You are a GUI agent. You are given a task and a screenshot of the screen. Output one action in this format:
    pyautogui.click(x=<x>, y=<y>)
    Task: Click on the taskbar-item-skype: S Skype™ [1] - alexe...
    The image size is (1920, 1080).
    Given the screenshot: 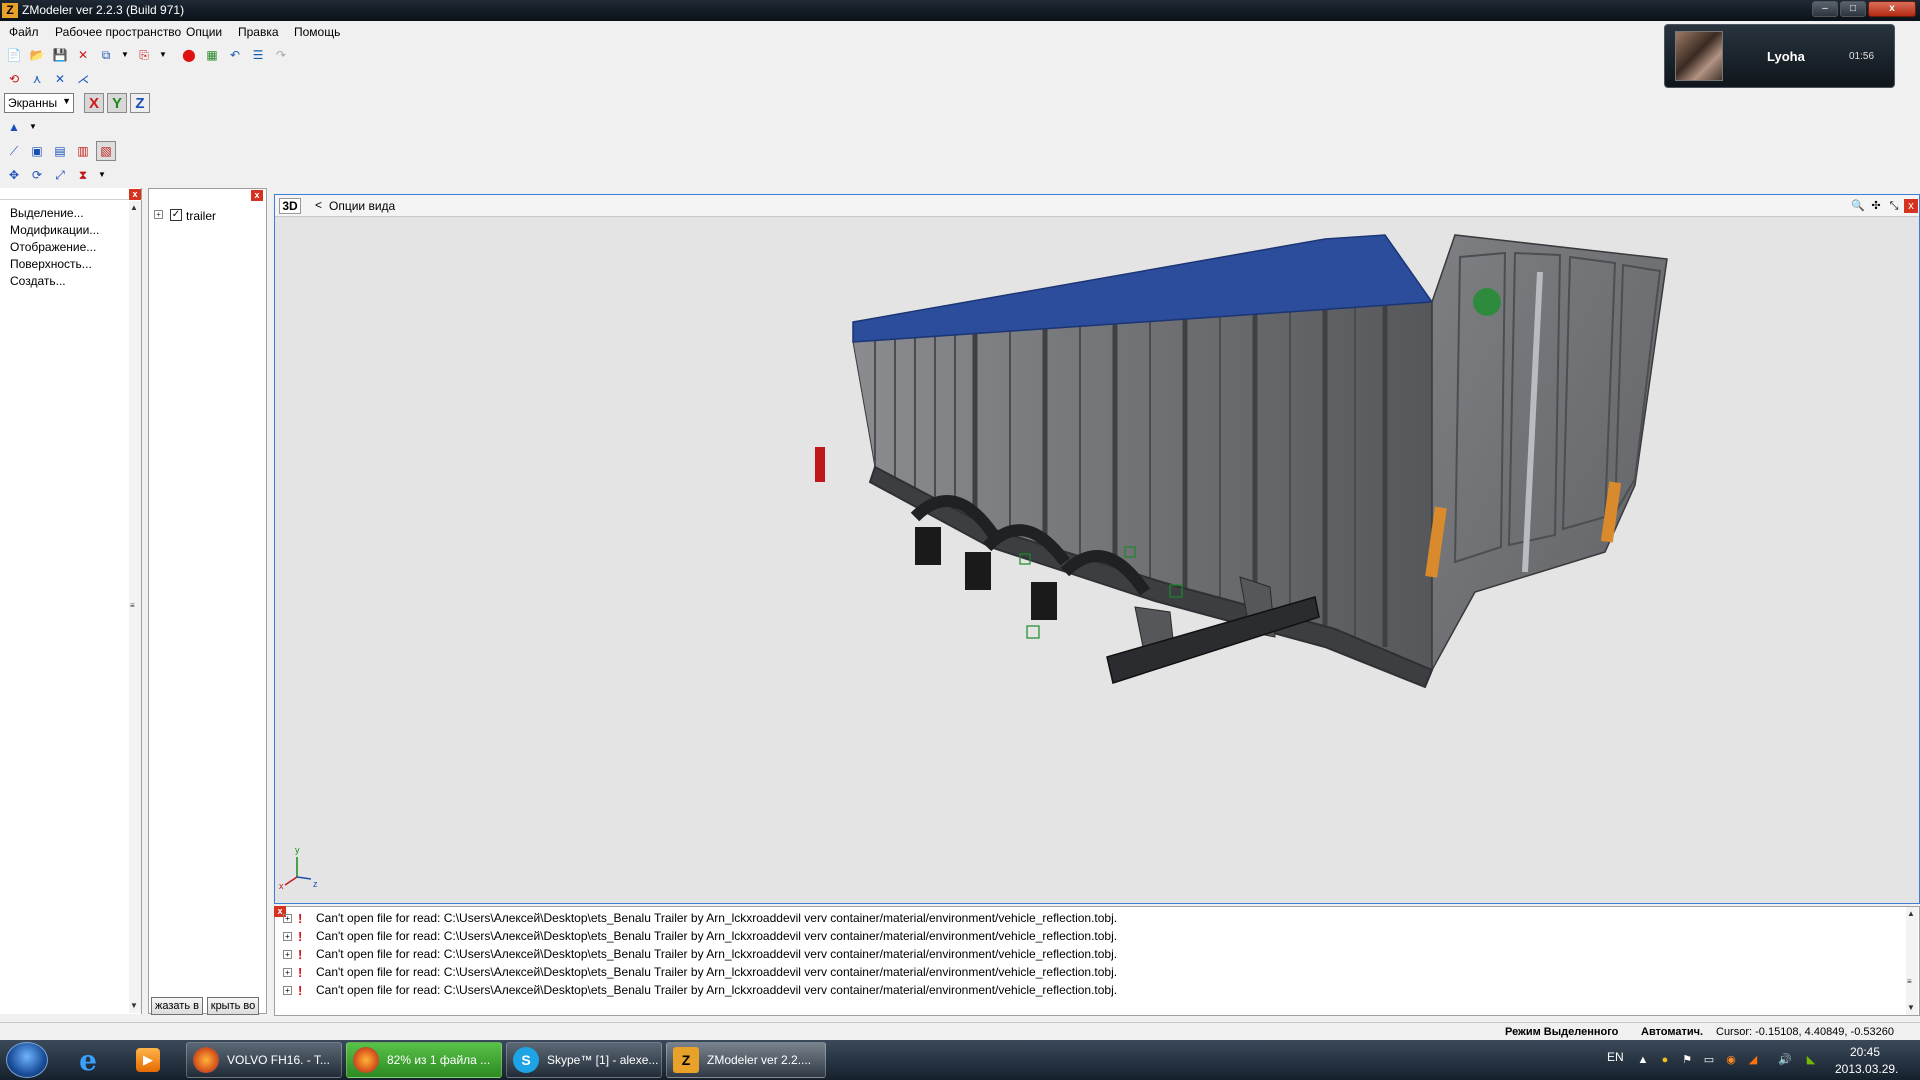 What is the action you would take?
    pyautogui.click(x=584, y=1060)
    